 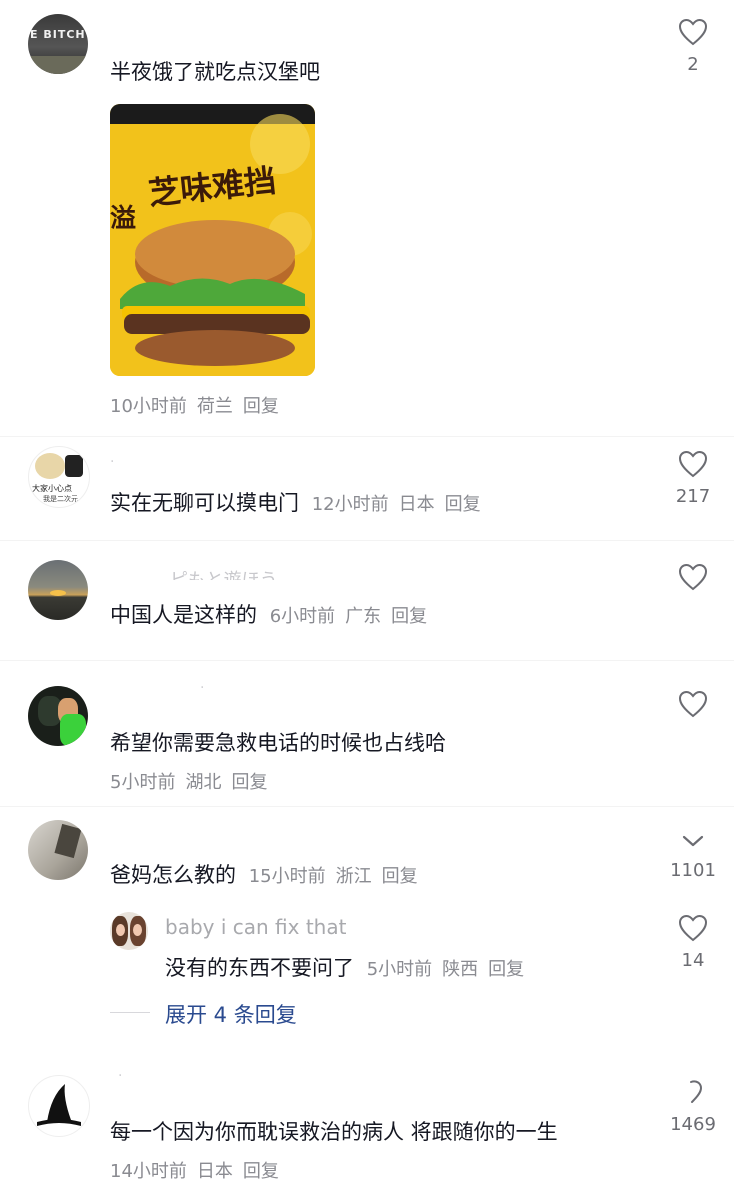 I want to click on like-count: 217, so click(x=693, y=496).